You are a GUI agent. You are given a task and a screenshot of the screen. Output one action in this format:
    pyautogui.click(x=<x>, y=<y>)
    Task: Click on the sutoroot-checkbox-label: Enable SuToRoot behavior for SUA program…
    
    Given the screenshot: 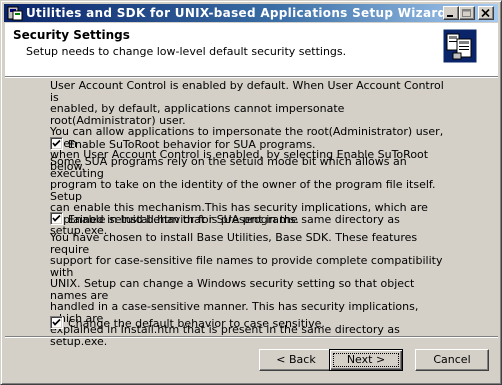 What is the action you would take?
    pyautogui.click(x=192, y=144)
    